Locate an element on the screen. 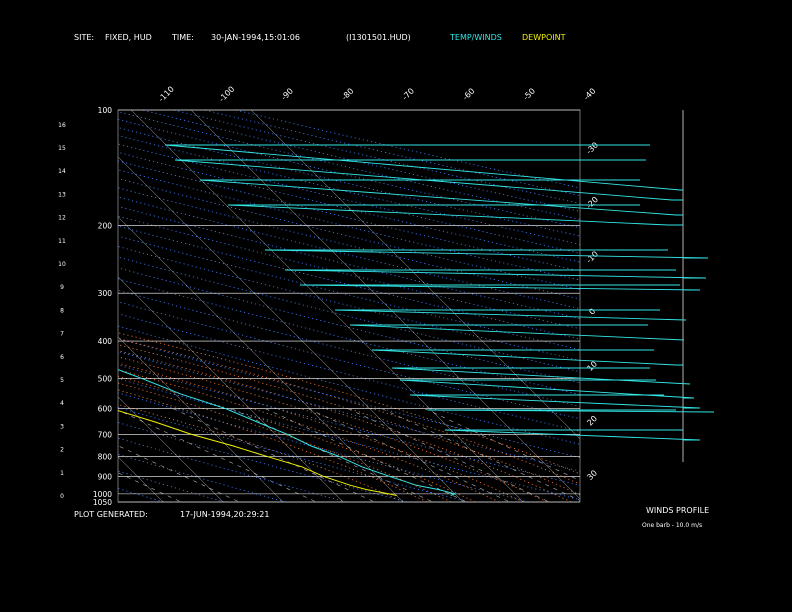 This screenshot has height=612, width=792. height-tick-label: 6 is located at coordinates (62, 357).